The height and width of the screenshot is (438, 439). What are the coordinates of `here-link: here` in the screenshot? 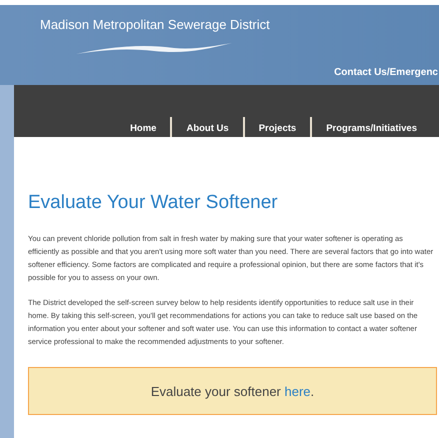 It's located at (297, 391).